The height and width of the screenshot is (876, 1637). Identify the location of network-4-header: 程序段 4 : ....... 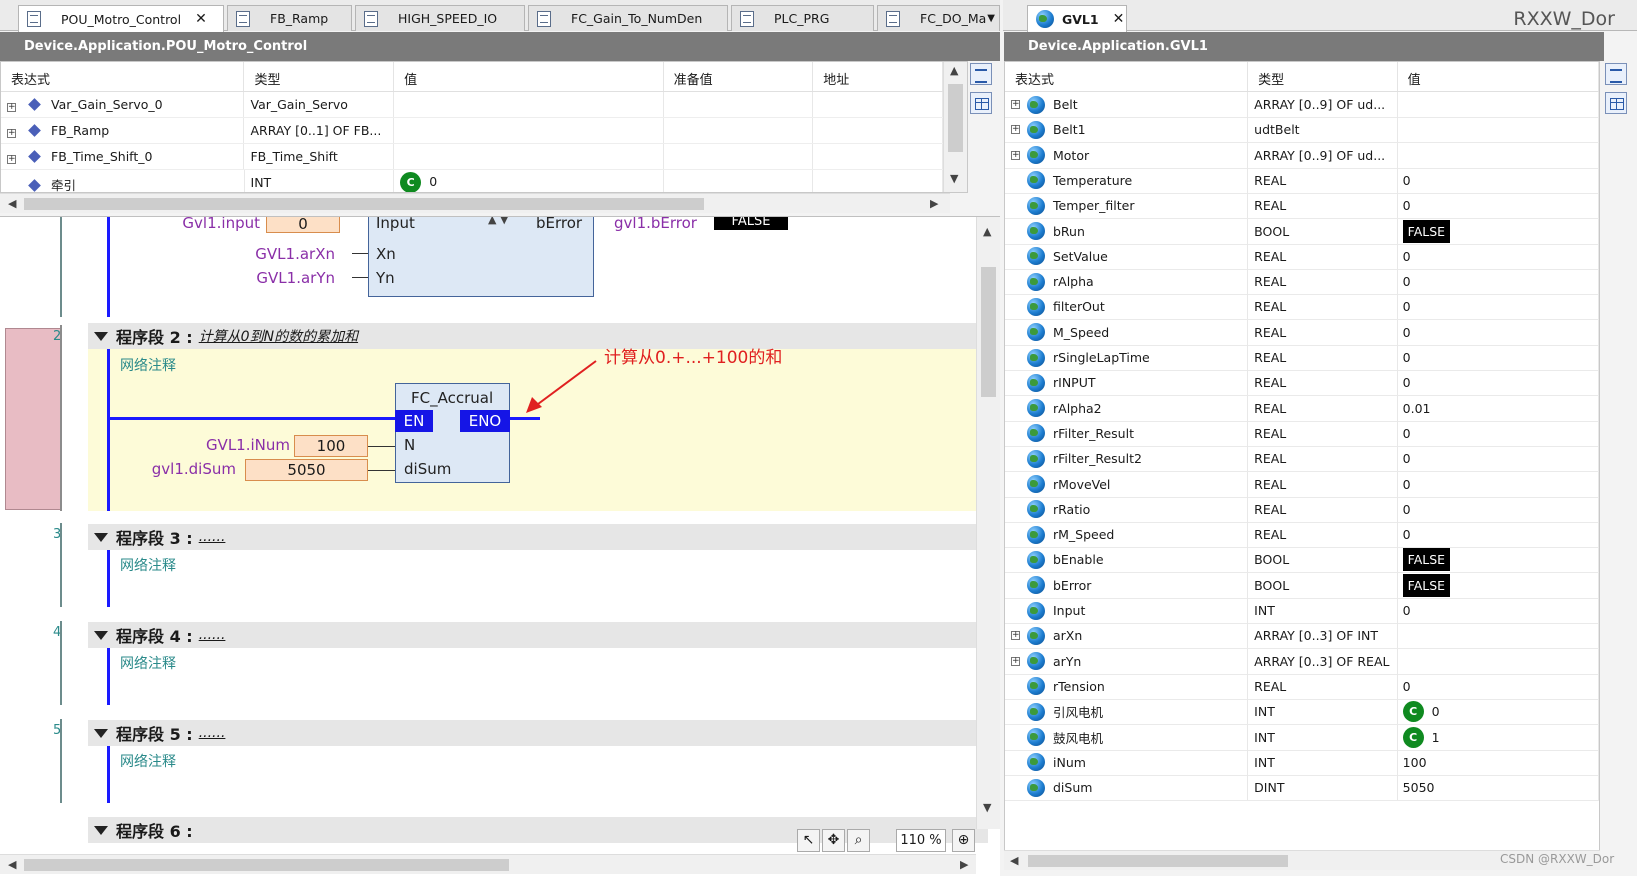
(538, 635).